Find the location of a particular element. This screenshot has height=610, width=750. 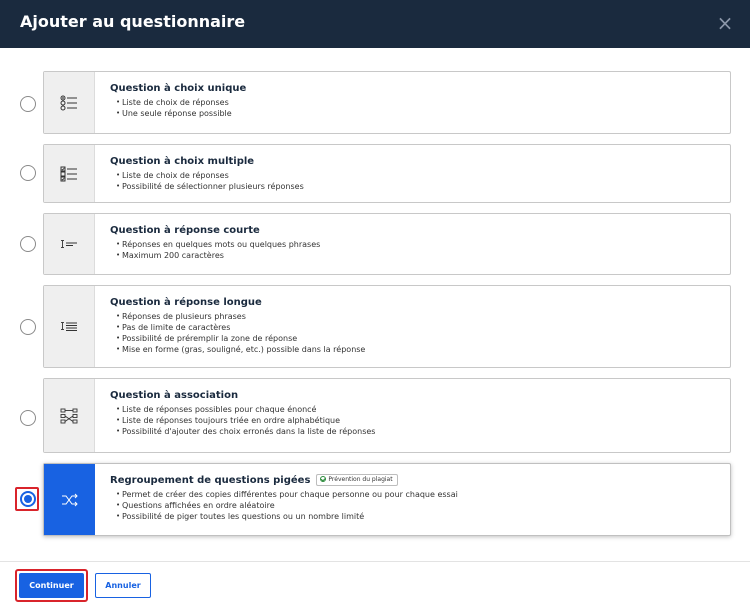

option-bullet: Une seule réponse possible is located at coordinates (418, 113).